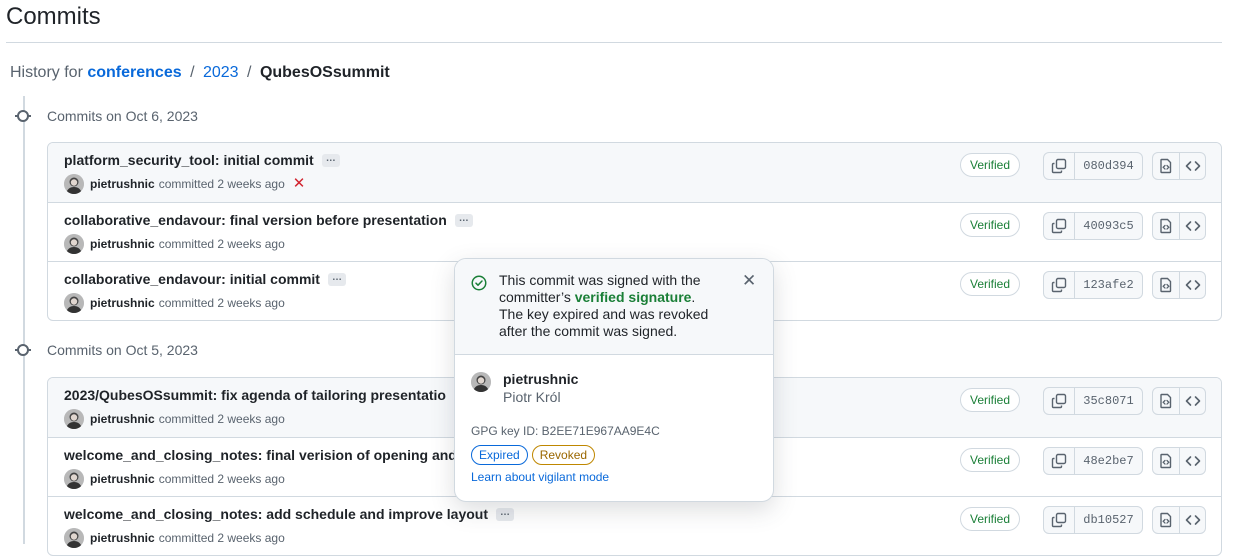 The width and height of the screenshot is (1256, 556). I want to click on sha-button-group: 080d394, so click(1093, 166).